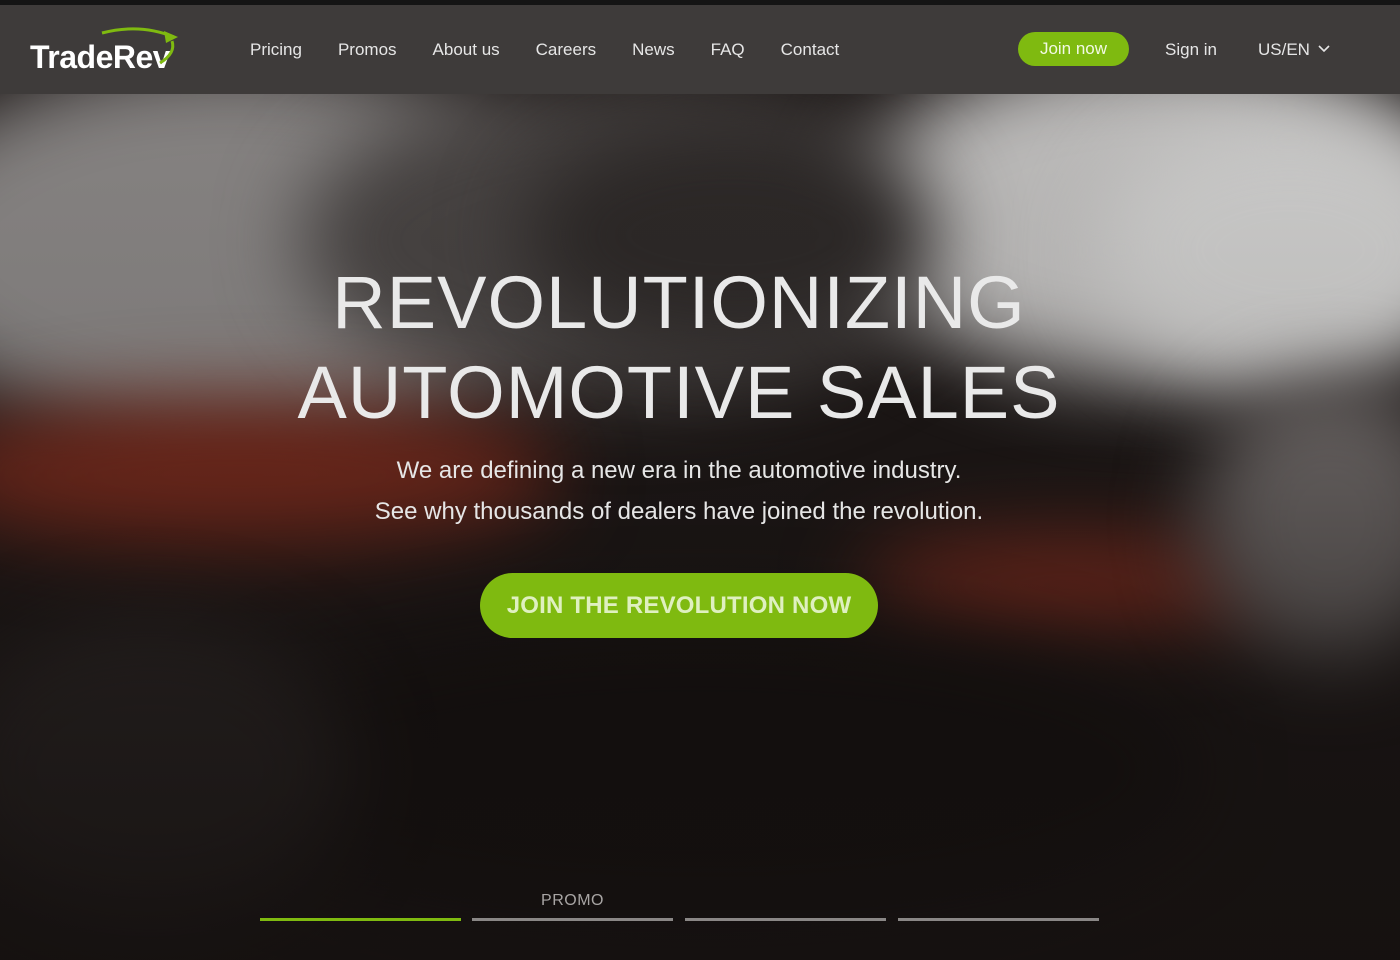  I want to click on traderev-logo: TradeRev, so click(105, 52).